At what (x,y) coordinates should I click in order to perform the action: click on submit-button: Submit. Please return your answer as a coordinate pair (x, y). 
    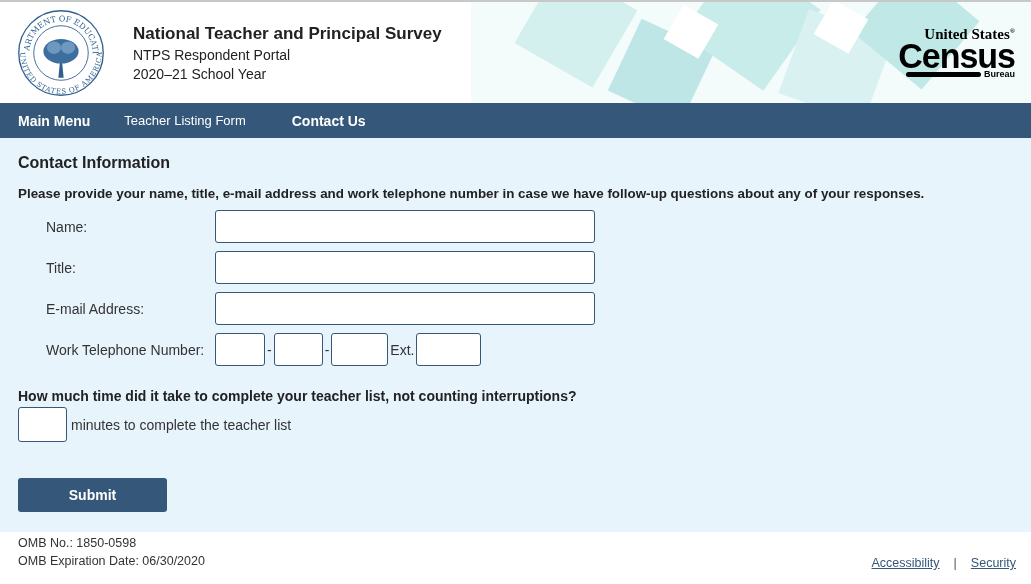
    Looking at the image, I should click on (92, 495).